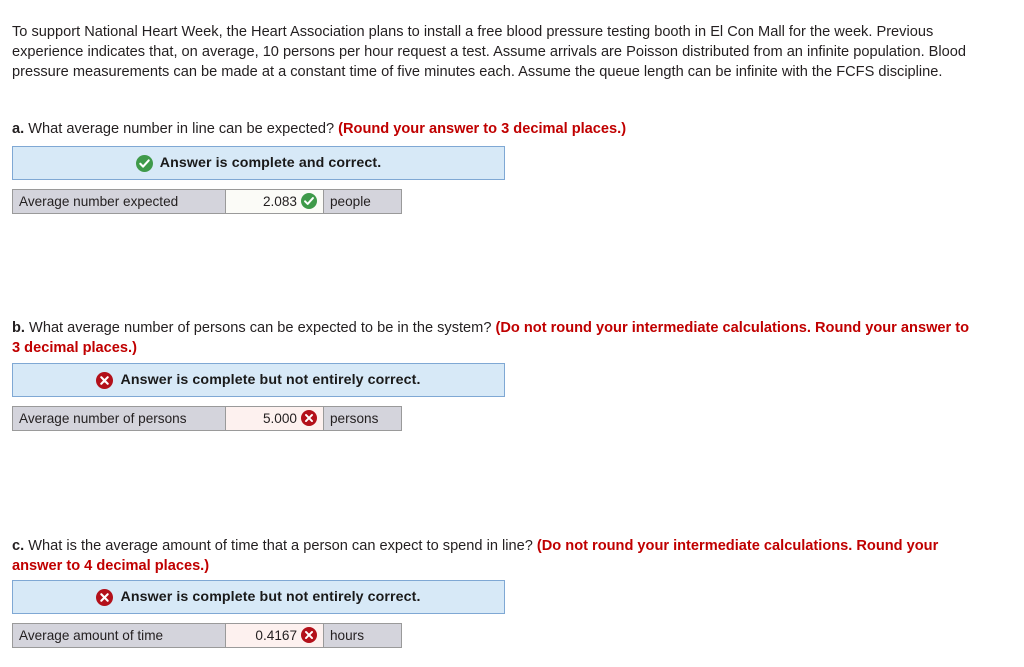 The image size is (1024, 667). Describe the element at coordinates (270, 163) in the screenshot. I see `status-banner-a-text: Answer is complete and correct.` at that location.